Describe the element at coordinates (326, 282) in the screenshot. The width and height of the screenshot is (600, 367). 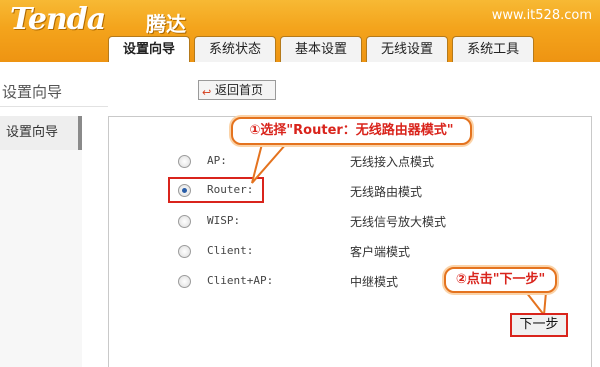
I see `option-client-ap: Client+AP:` at that location.